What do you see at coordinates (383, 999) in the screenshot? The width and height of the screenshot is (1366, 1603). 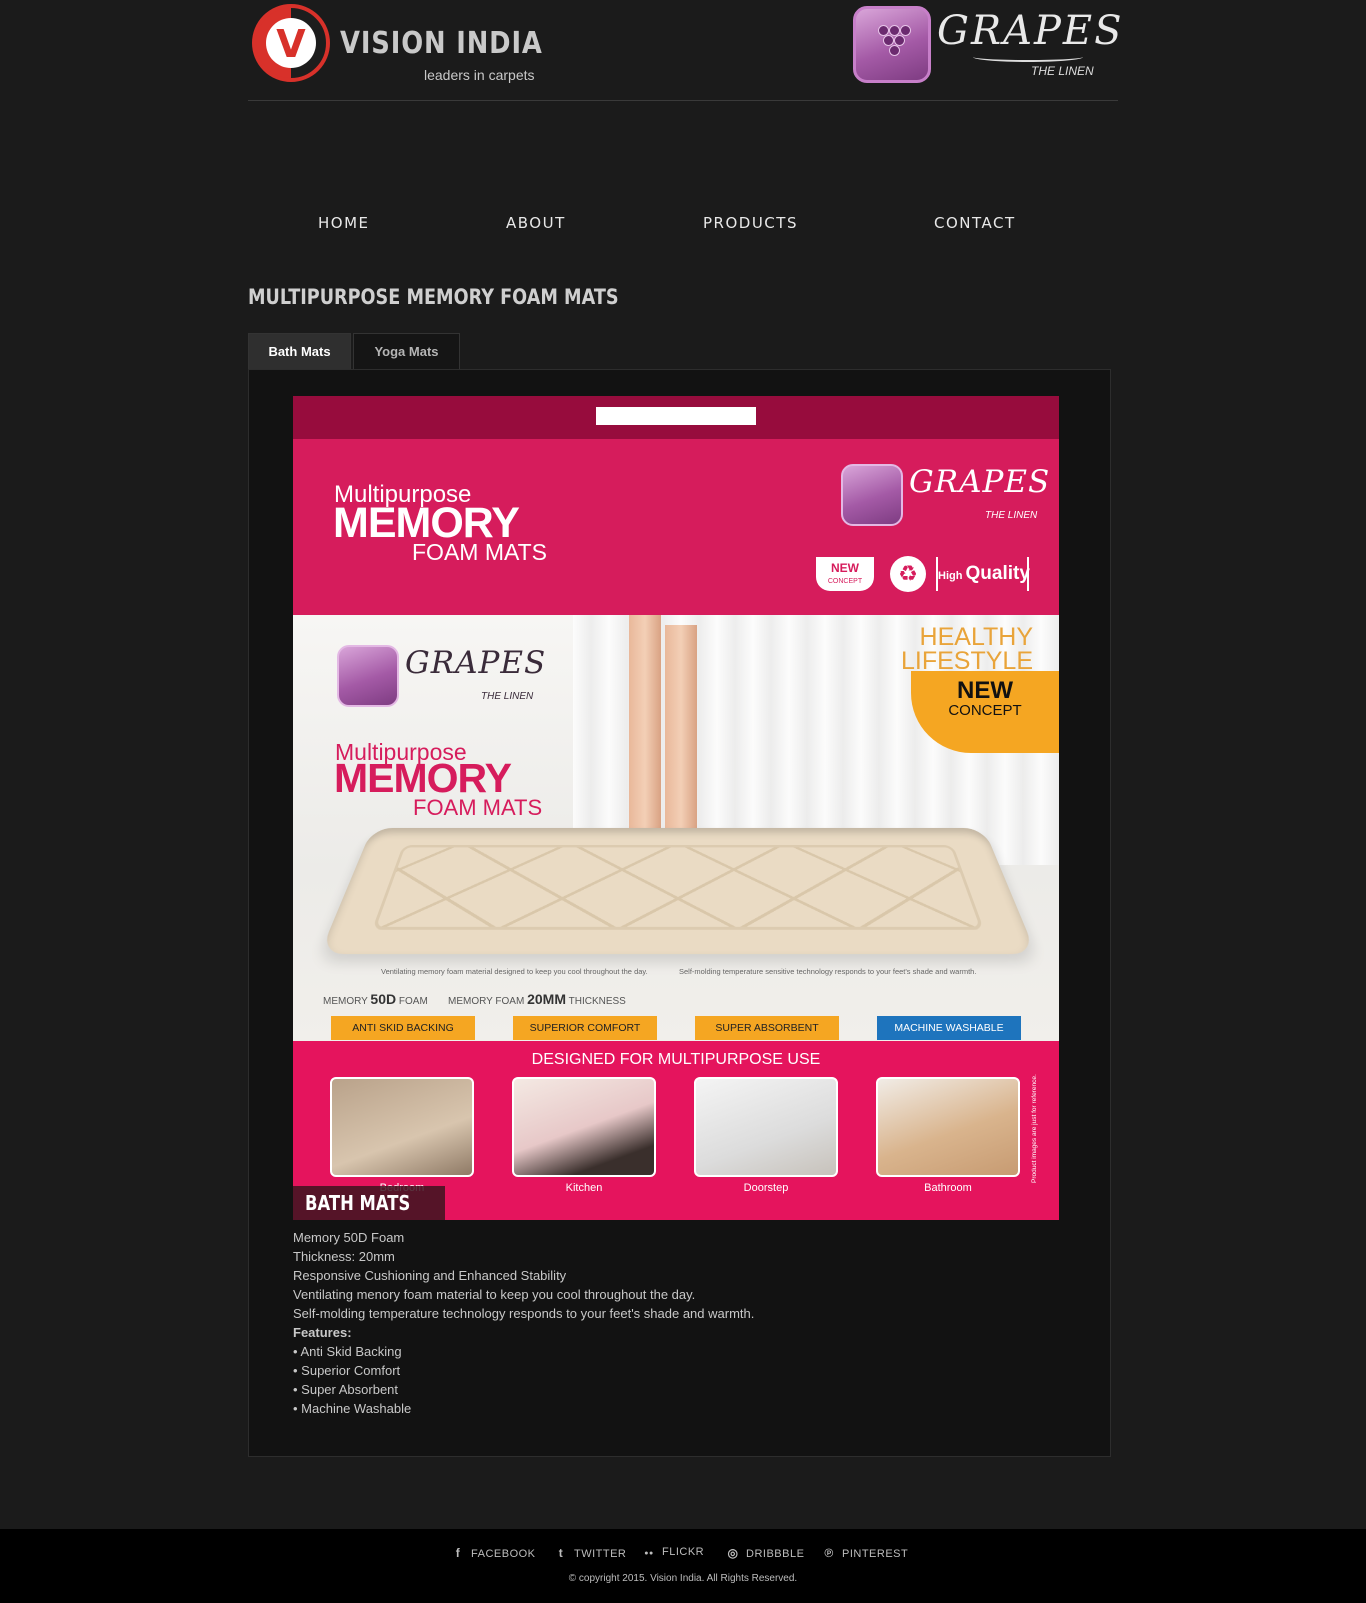 I see `spec-density-value: 50D` at bounding box center [383, 999].